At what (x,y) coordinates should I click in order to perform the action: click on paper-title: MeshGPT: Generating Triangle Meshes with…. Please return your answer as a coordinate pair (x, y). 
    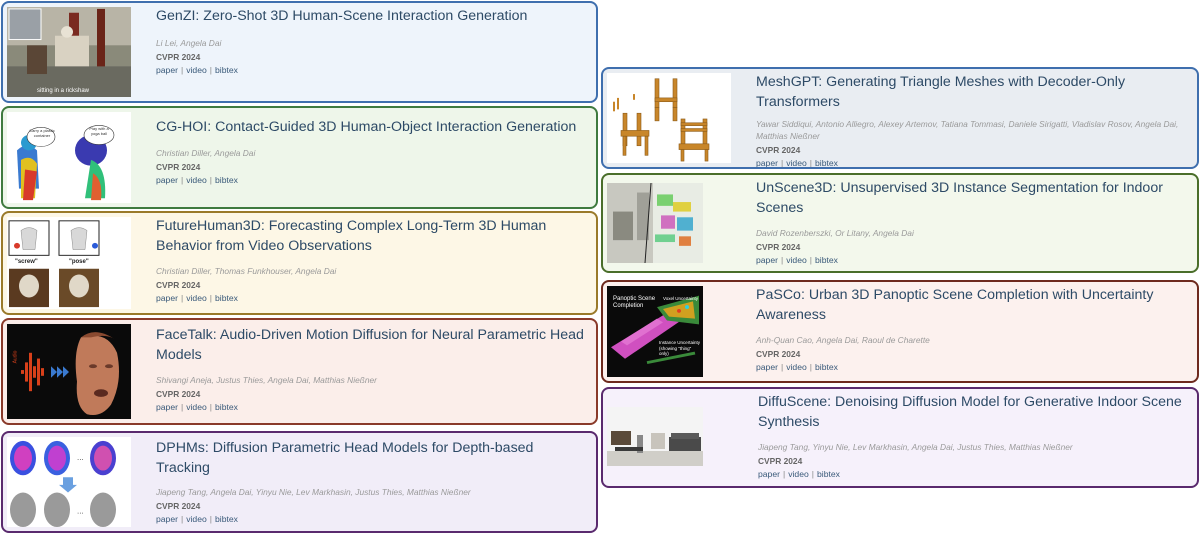
    Looking at the image, I should click on (973, 92).